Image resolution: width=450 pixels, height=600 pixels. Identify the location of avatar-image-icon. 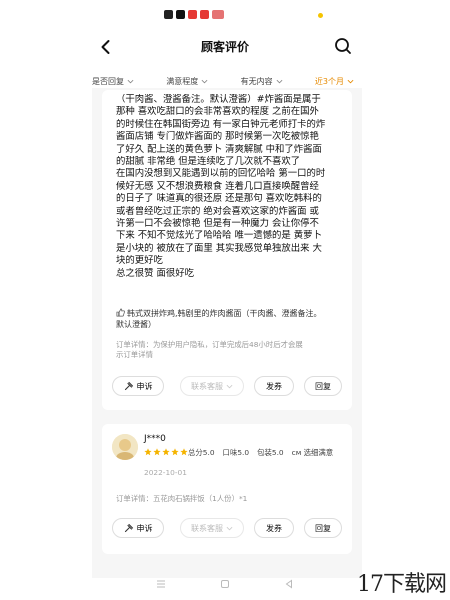
(125, 447).